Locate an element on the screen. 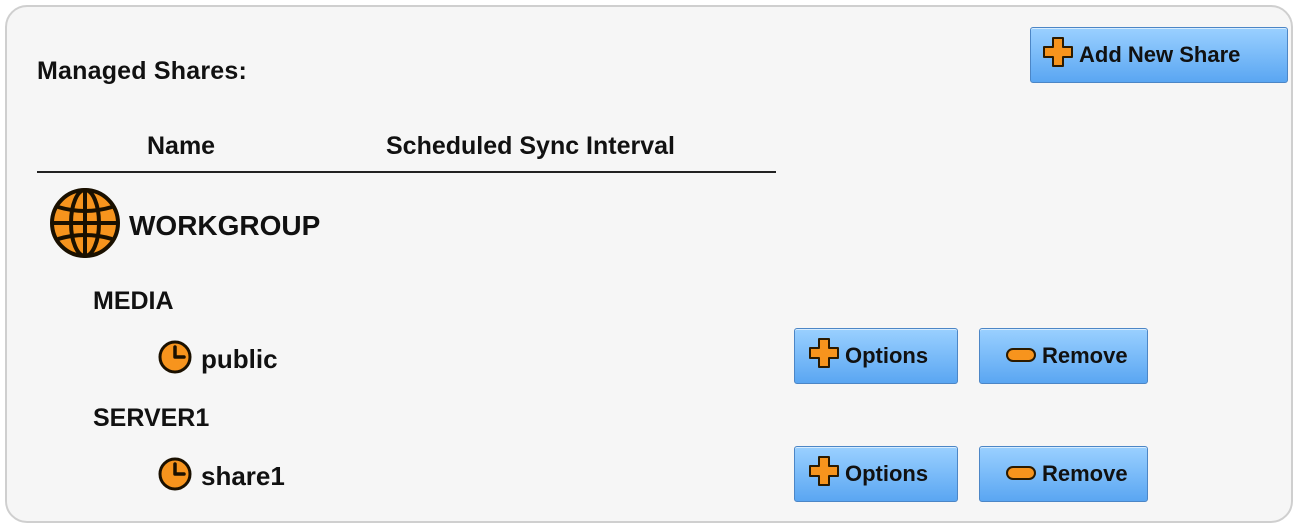 This screenshot has height=529, width=1300. options-button-public: Options is located at coordinates (876, 356).